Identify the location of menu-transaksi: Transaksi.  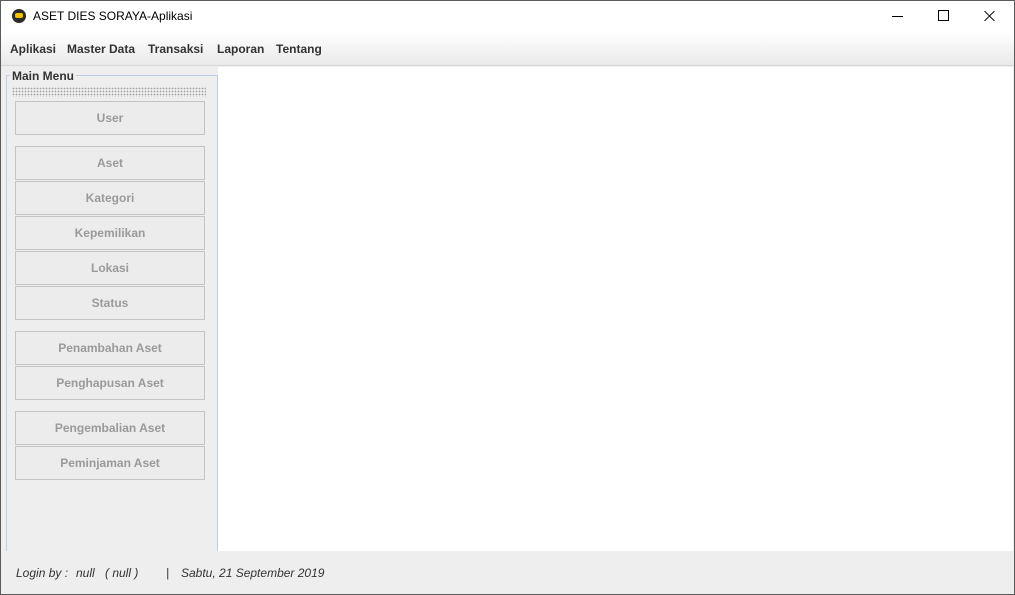
(175, 49).